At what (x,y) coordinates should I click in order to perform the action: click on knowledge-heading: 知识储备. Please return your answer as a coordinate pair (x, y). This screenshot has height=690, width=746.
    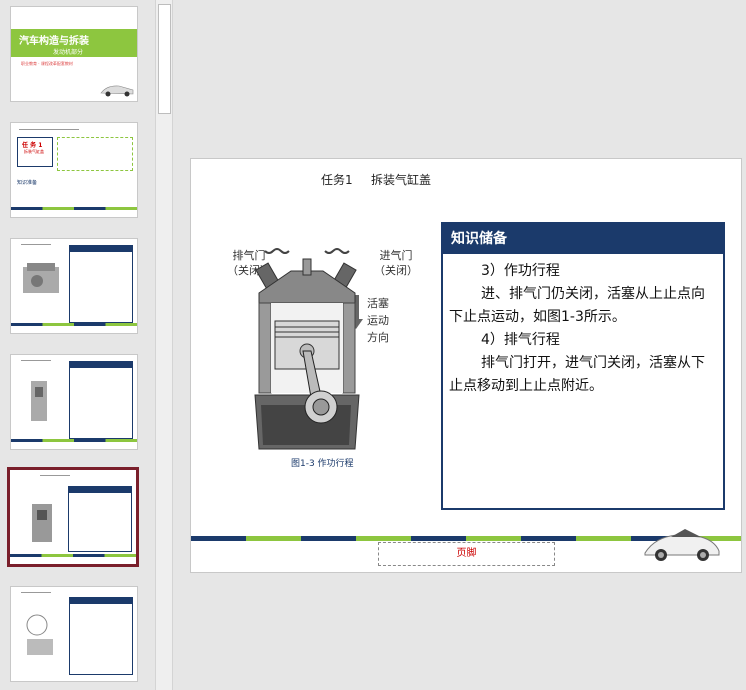
    Looking at the image, I should click on (583, 239).